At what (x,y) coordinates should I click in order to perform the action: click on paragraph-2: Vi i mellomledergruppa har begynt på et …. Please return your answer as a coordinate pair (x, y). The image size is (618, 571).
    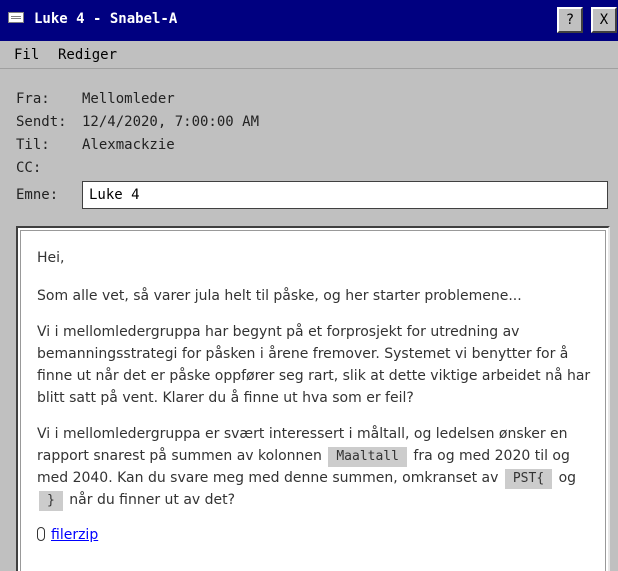
    Looking at the image, I should click on (314, 365).